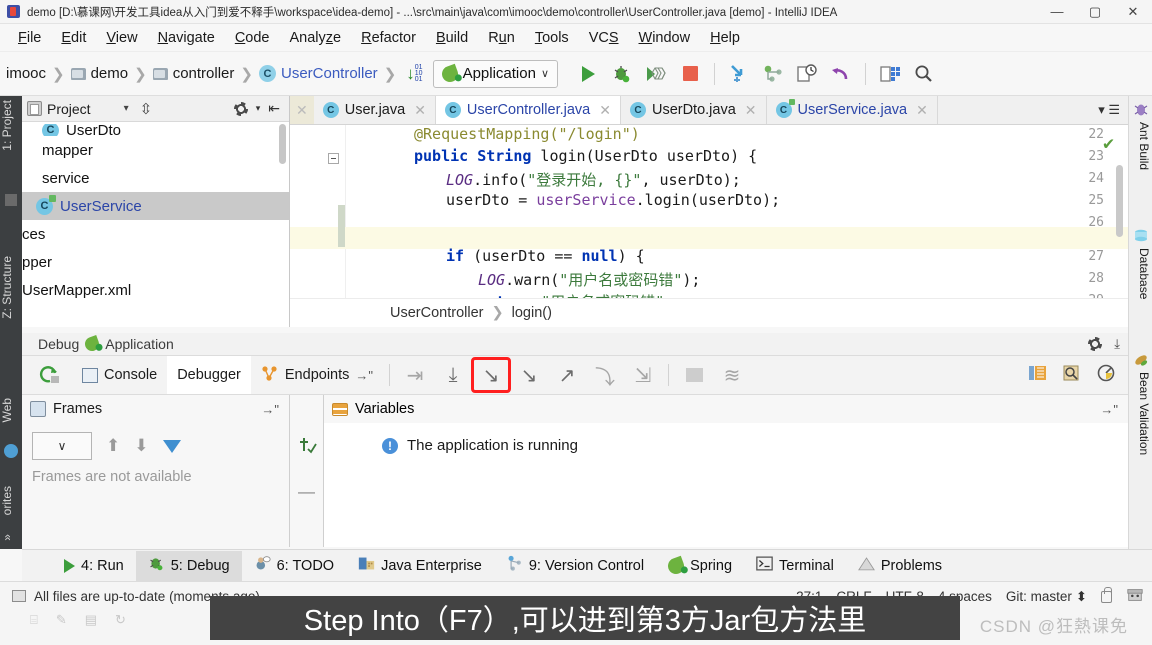 The height and width of the screenshot is (645, 1152). Describe the element at coordinates (1117, 344) in the screenshot. I see `download-icon: ⤓` at that location.